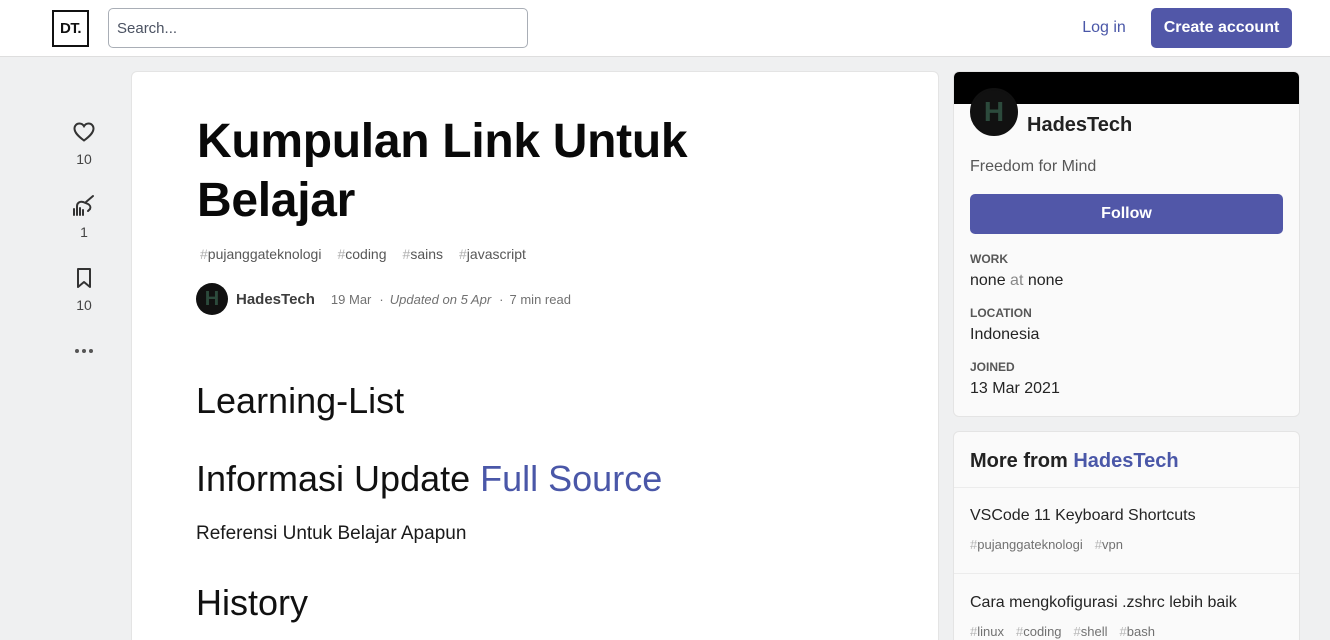 This screenshot has width=1330, height=640. I want to click on bookmark-icon, so click(84, 278).